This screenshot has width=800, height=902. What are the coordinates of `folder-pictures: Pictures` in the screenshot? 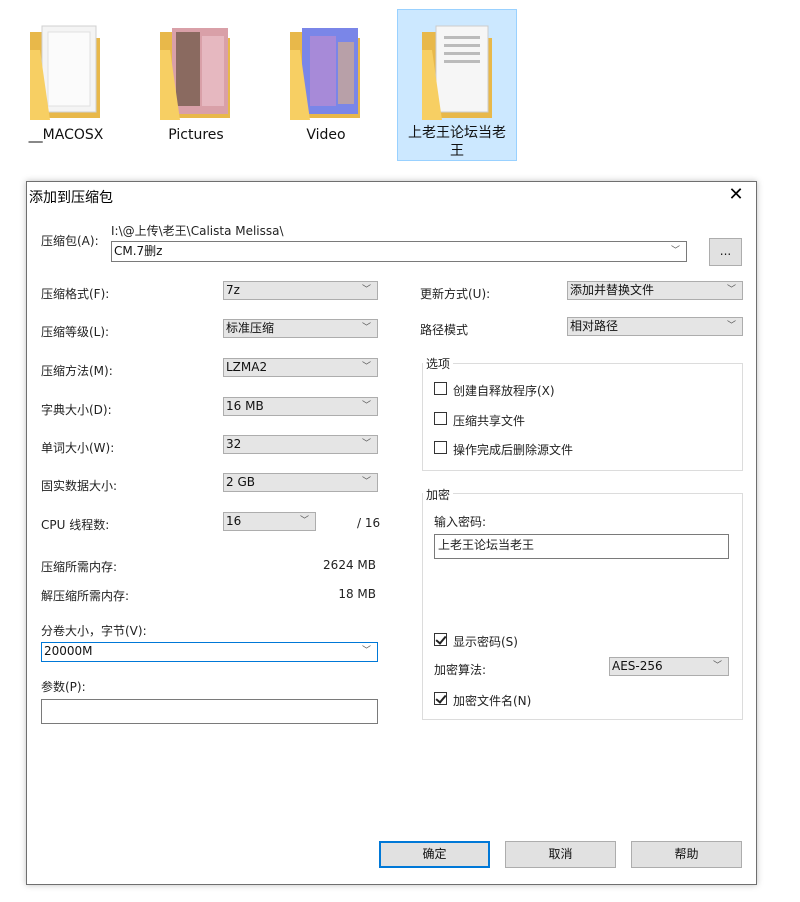 It's located at (196, 86).